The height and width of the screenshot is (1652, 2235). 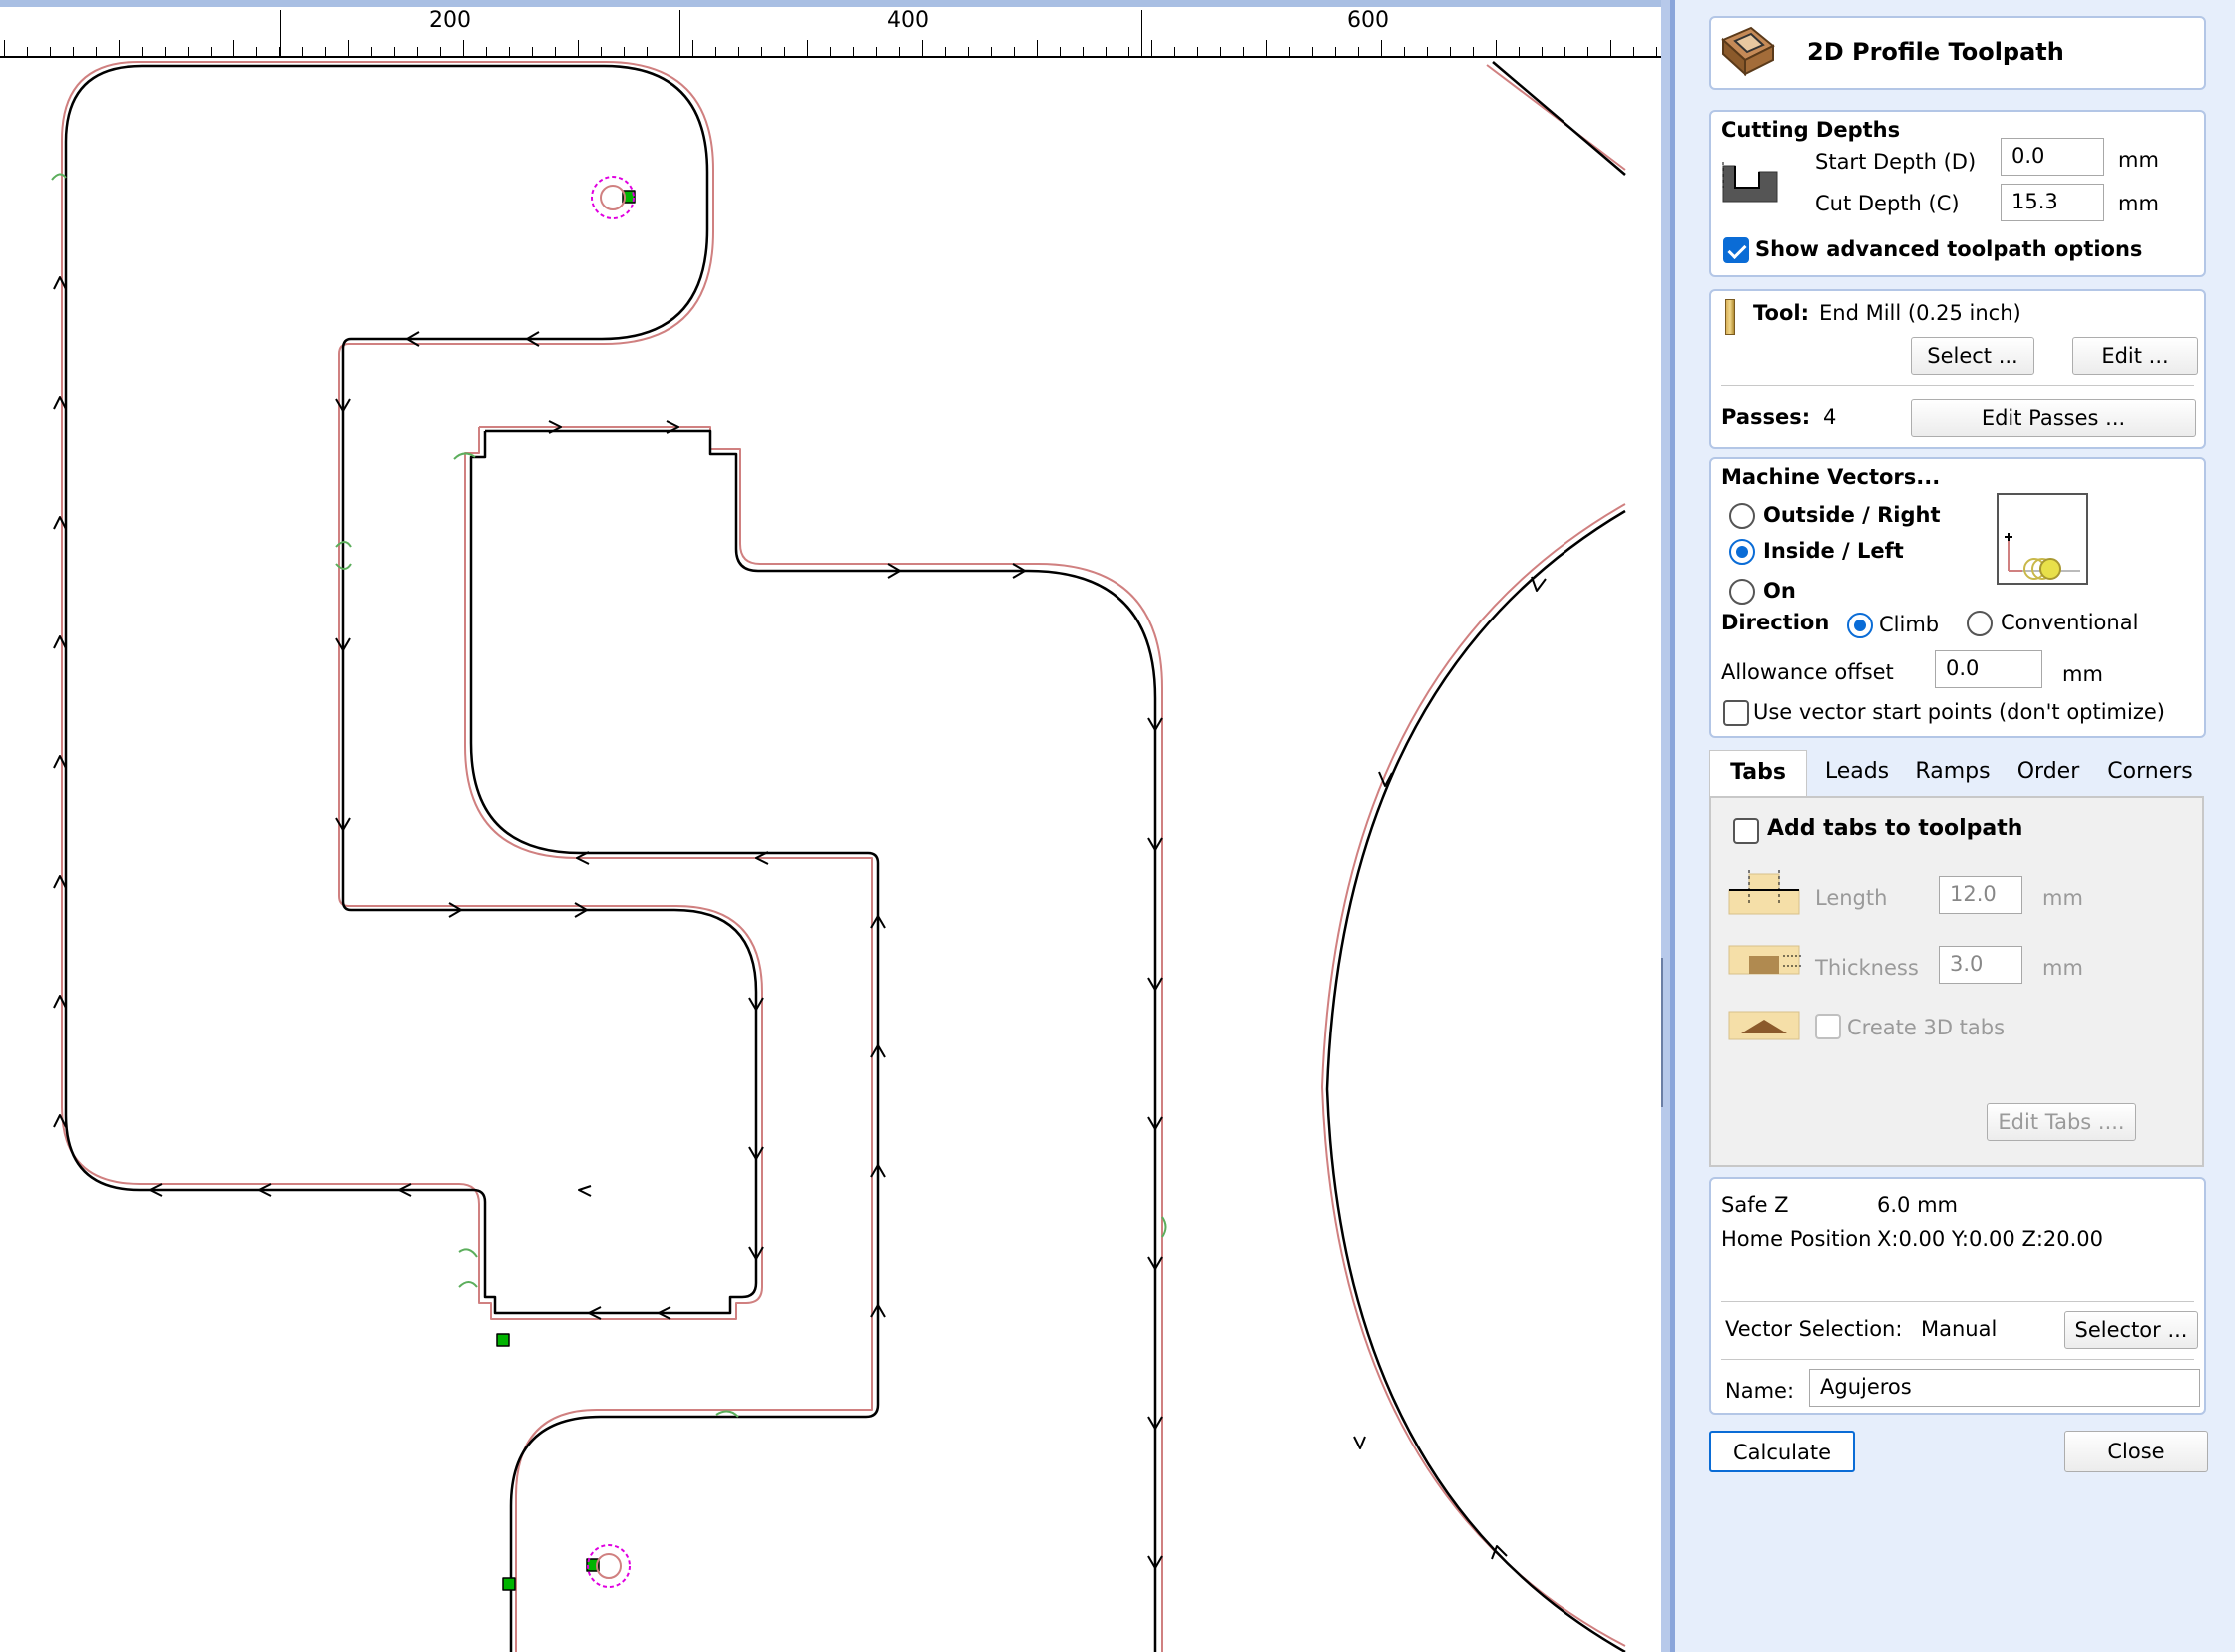 What do you see at coordinates (1811, 130) in the screenshot?
I see `cutting-depths-heading: Cutting Depths` at bounding box center [1811, 130].